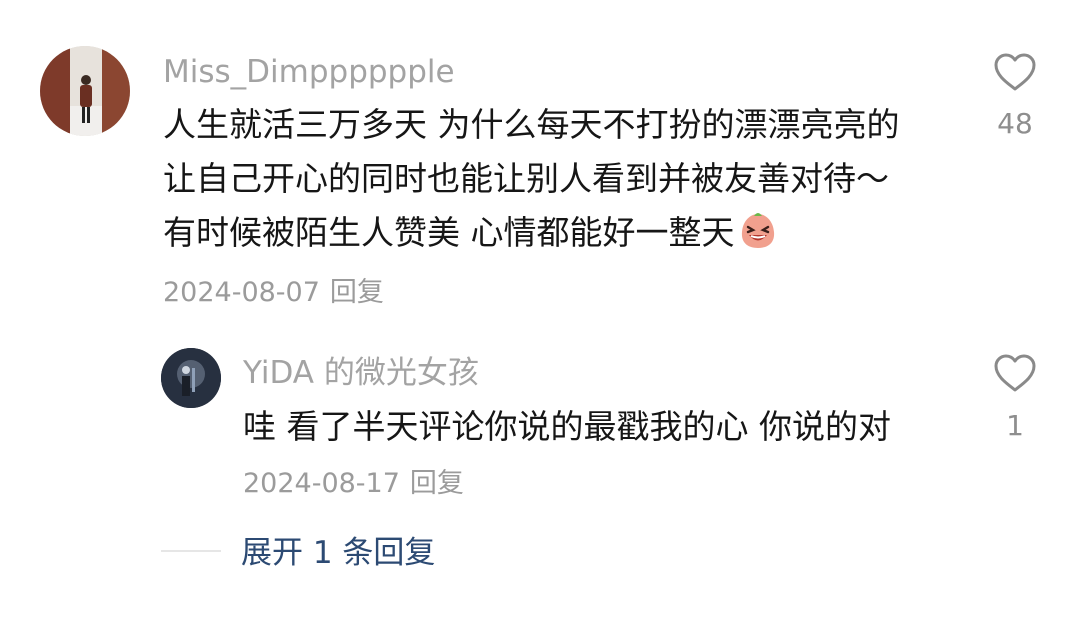  I want to click on replier-username: YiDA 的微光女孩, so click(361, 373).